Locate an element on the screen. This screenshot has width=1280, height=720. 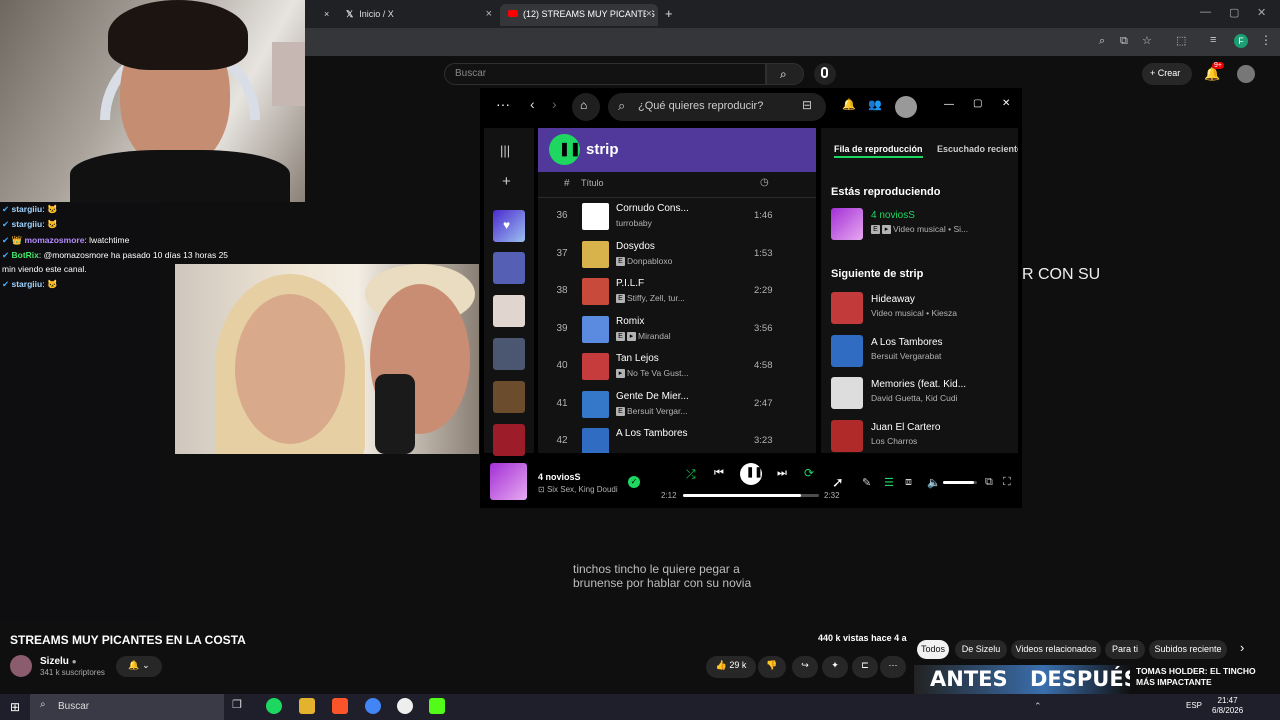
clock: 21:47 6/8/2026 is located at coordinates (1227, 706).